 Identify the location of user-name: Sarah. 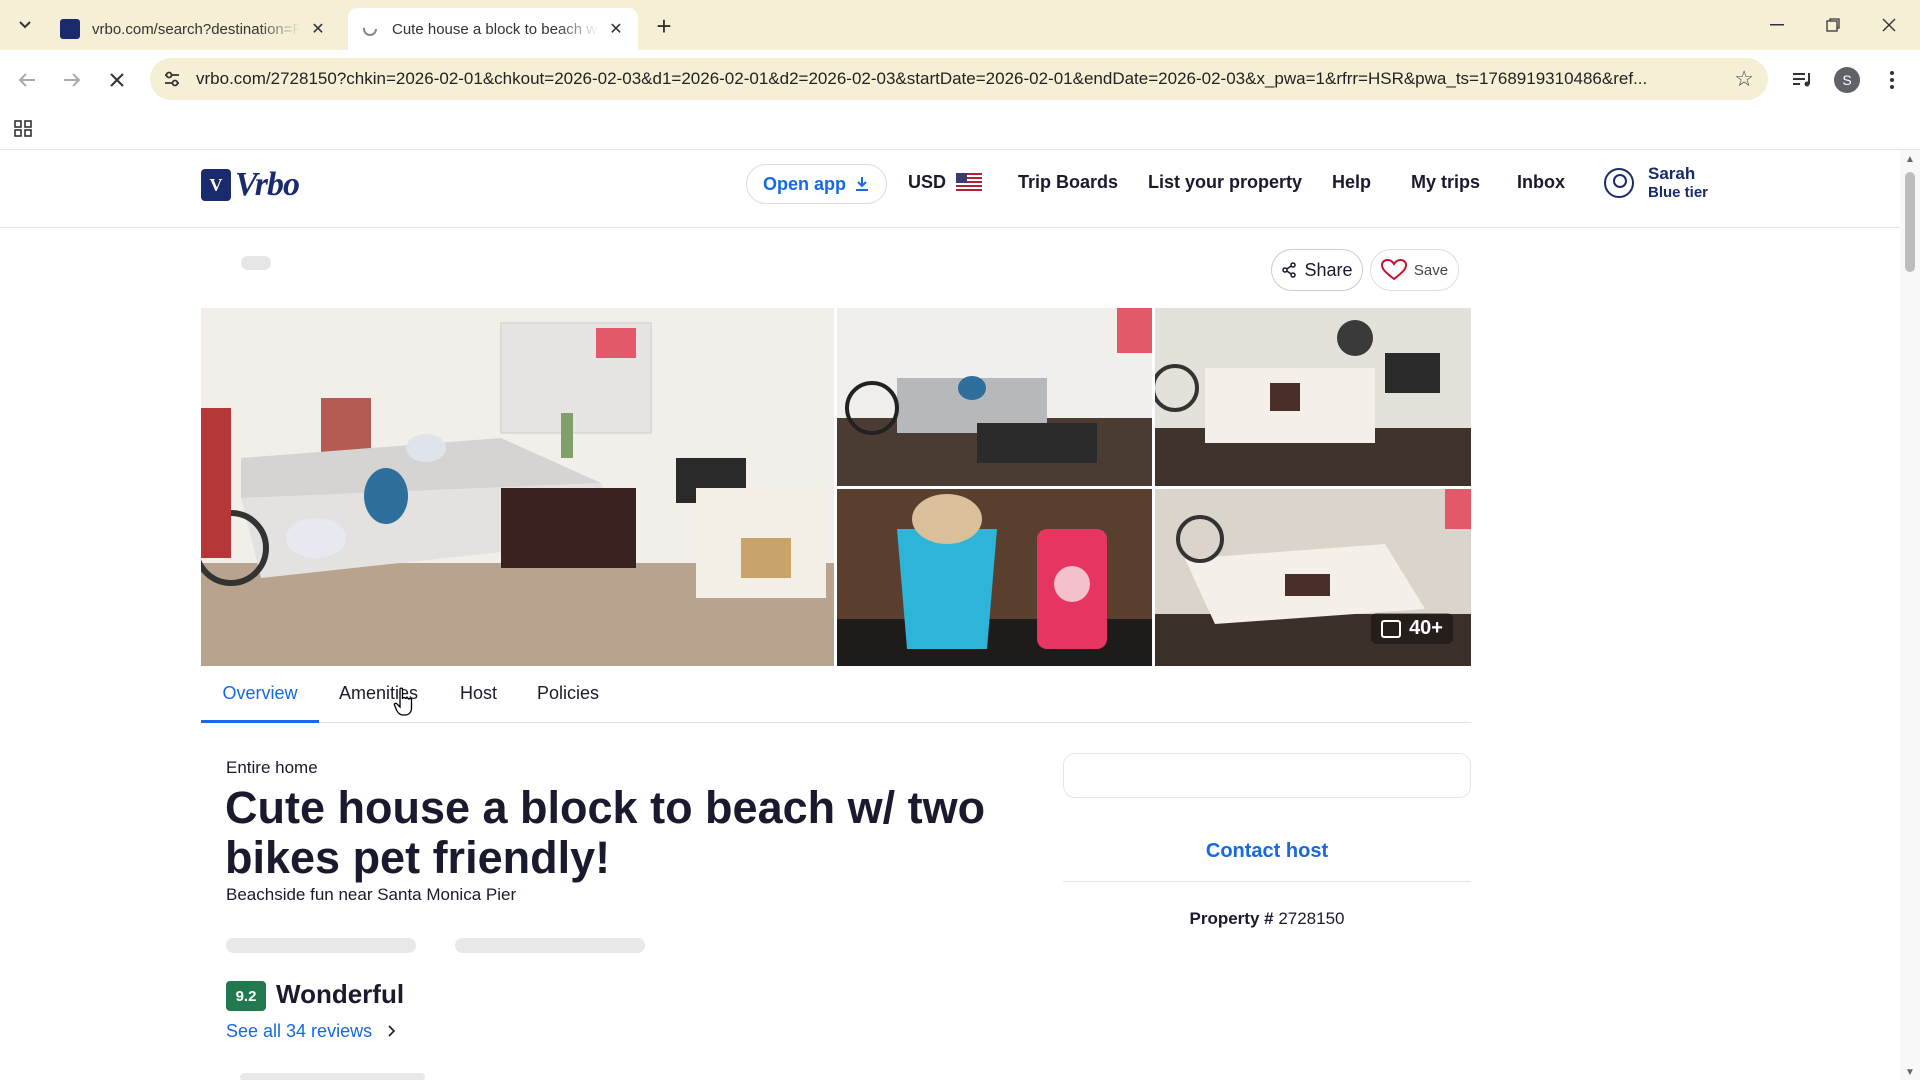
(1672, 173).